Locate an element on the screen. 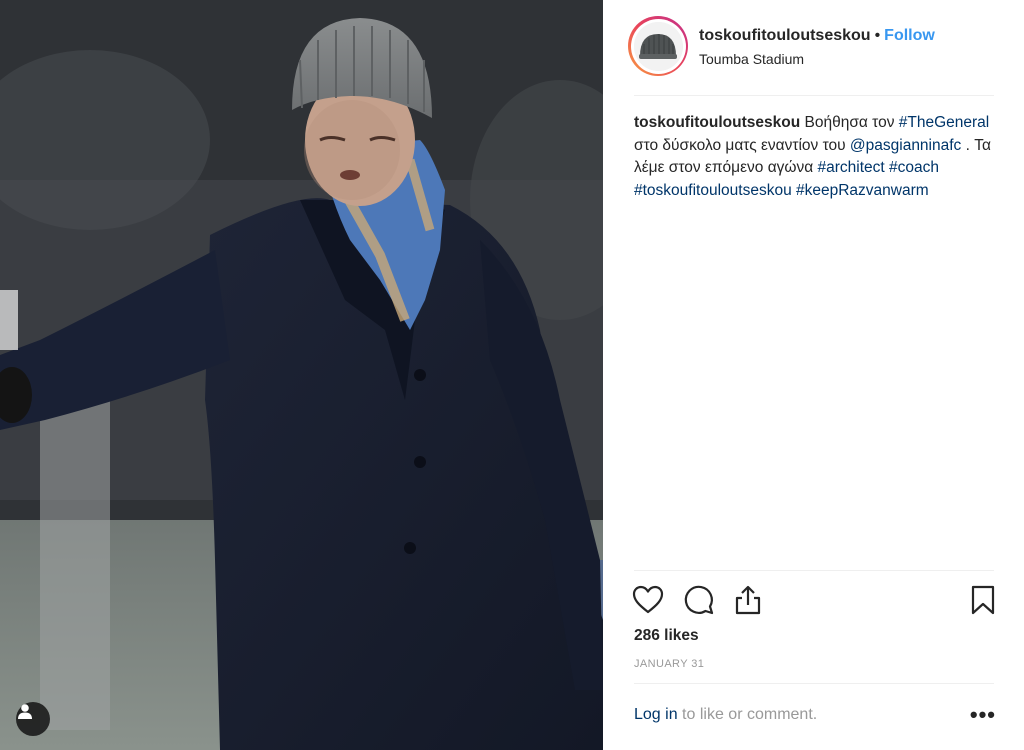 The image size is (1024, 750). share-icon is located at coordinates (748, 600).